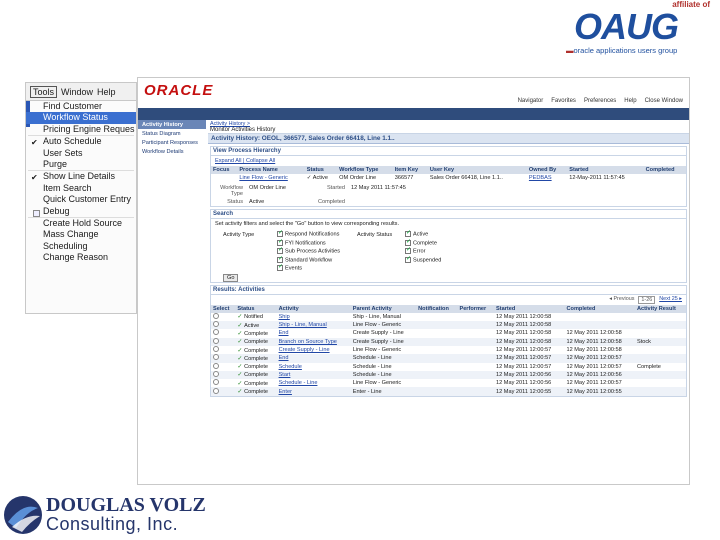  What do you see at coordinates (448, 123) in the screenshot?
I see `breadcrumb: Activity History >` at bounding box center [448, 123].